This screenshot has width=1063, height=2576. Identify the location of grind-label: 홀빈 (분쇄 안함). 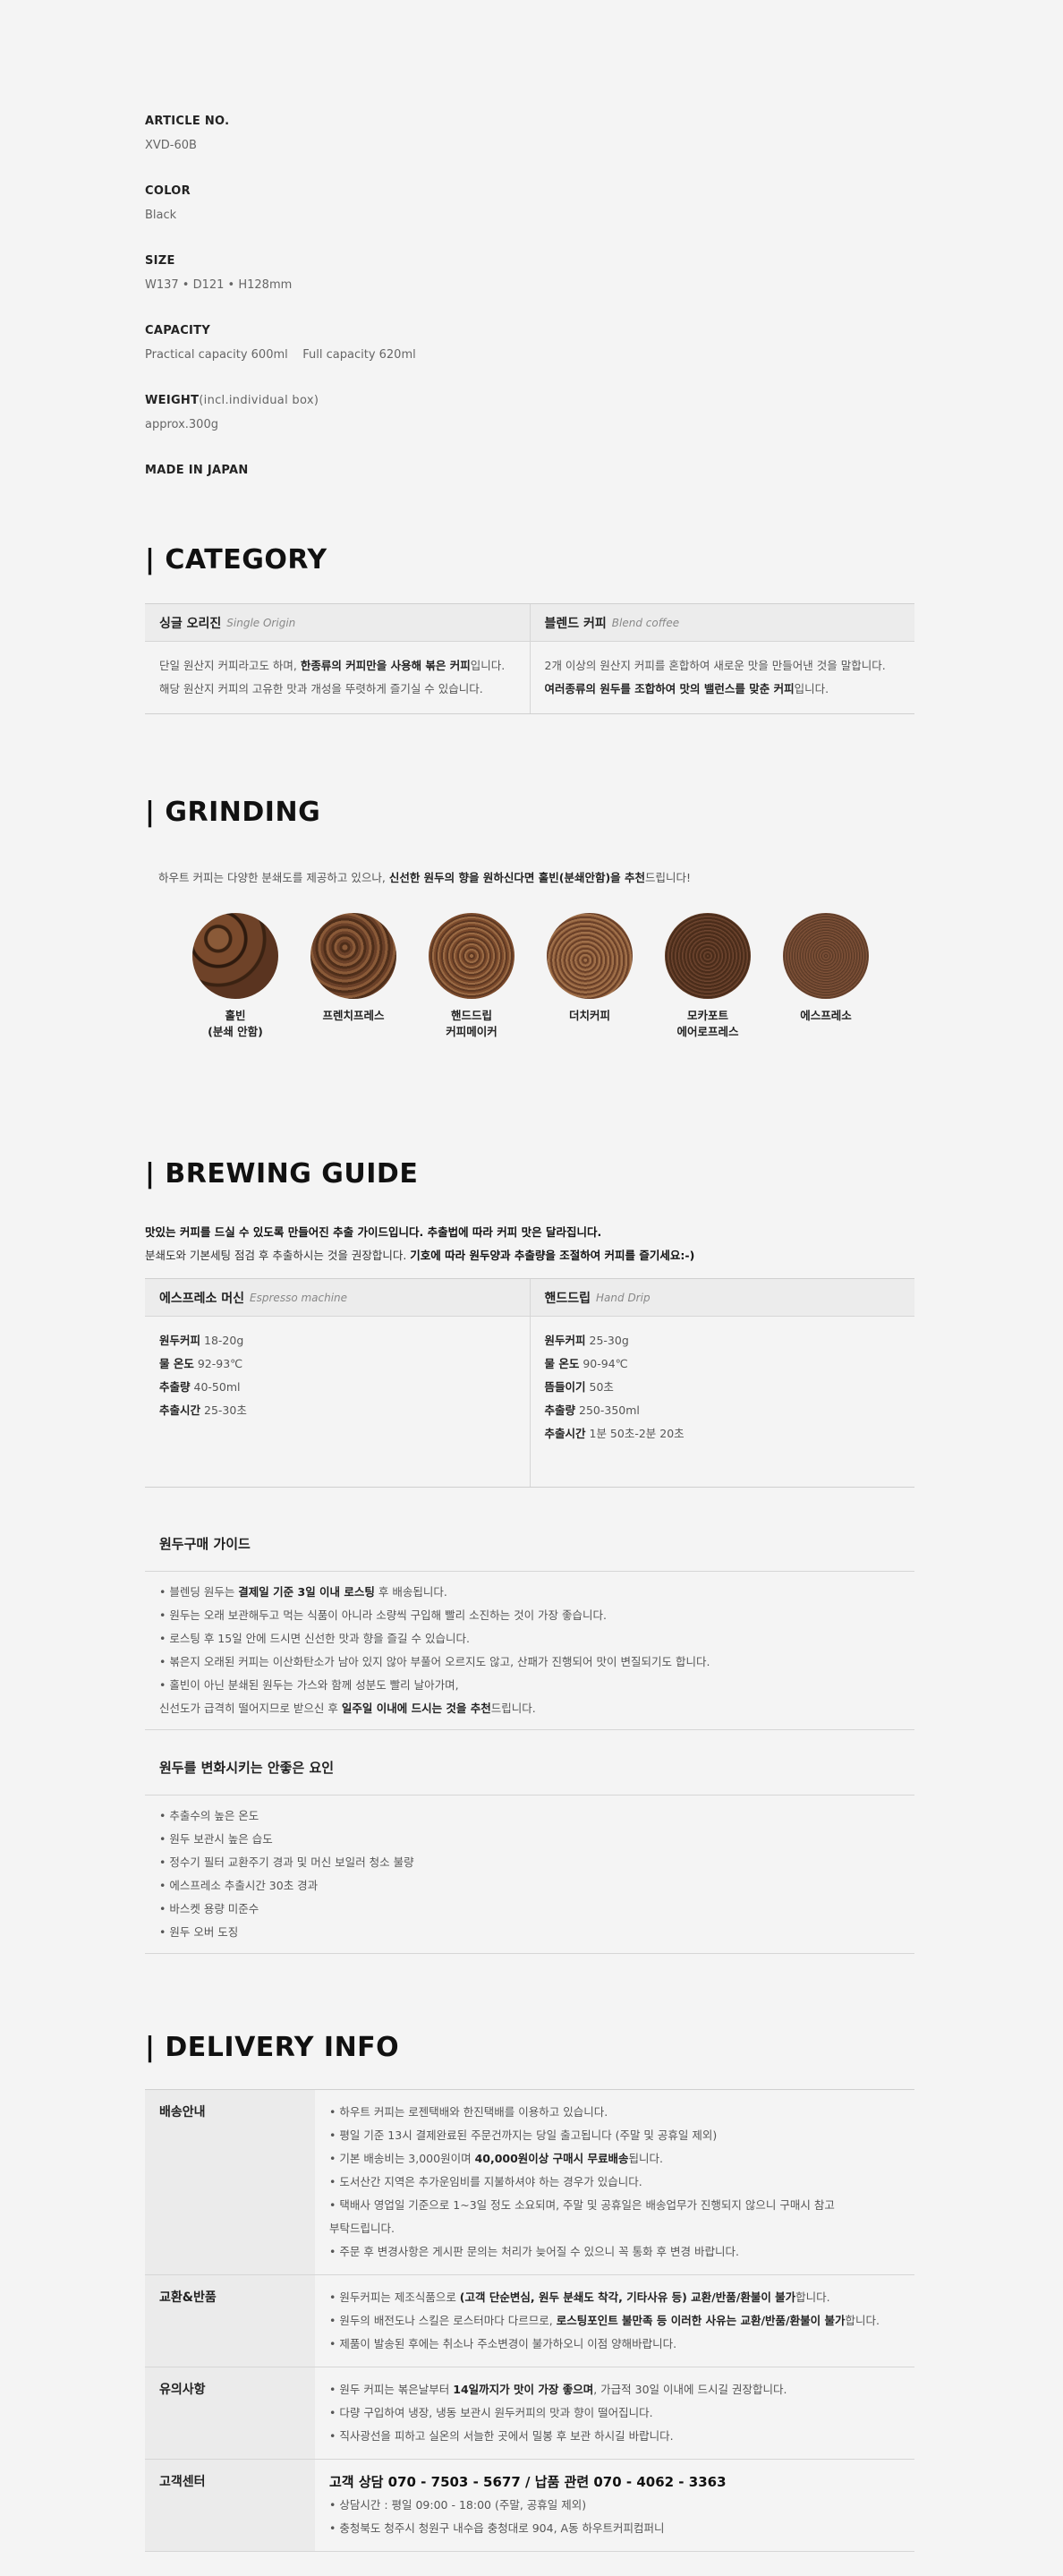
(235, 1023).